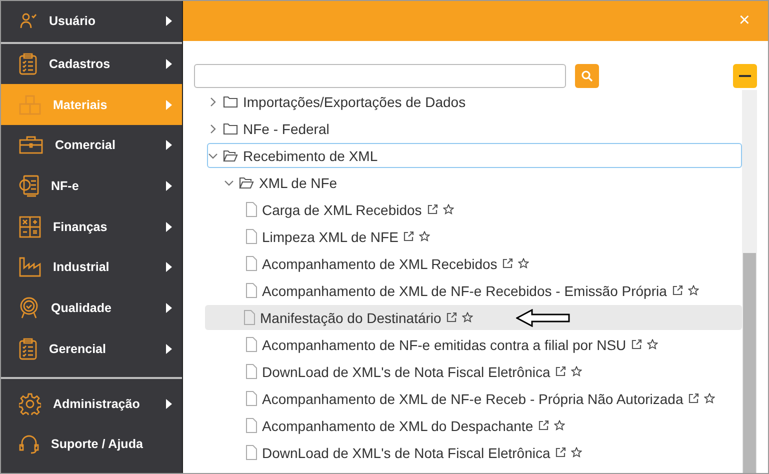 This screenshot has height=474, width=769. Describe the element at coordinates (474, 290) in the screenshot. I see `tree-item: Acompanhamento de XML de NF-e Recebidos - Emissão Própria` at that location.